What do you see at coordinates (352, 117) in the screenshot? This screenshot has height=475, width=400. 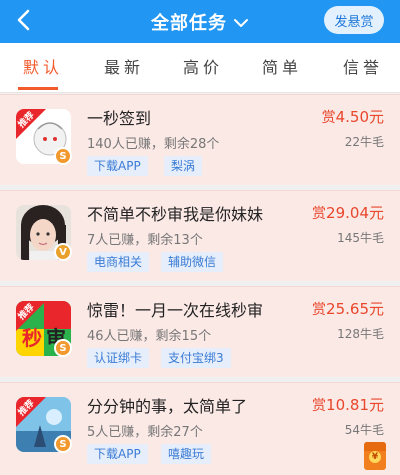 I see `task-reward: 赏4.50元` at bounding box center [352, 117].